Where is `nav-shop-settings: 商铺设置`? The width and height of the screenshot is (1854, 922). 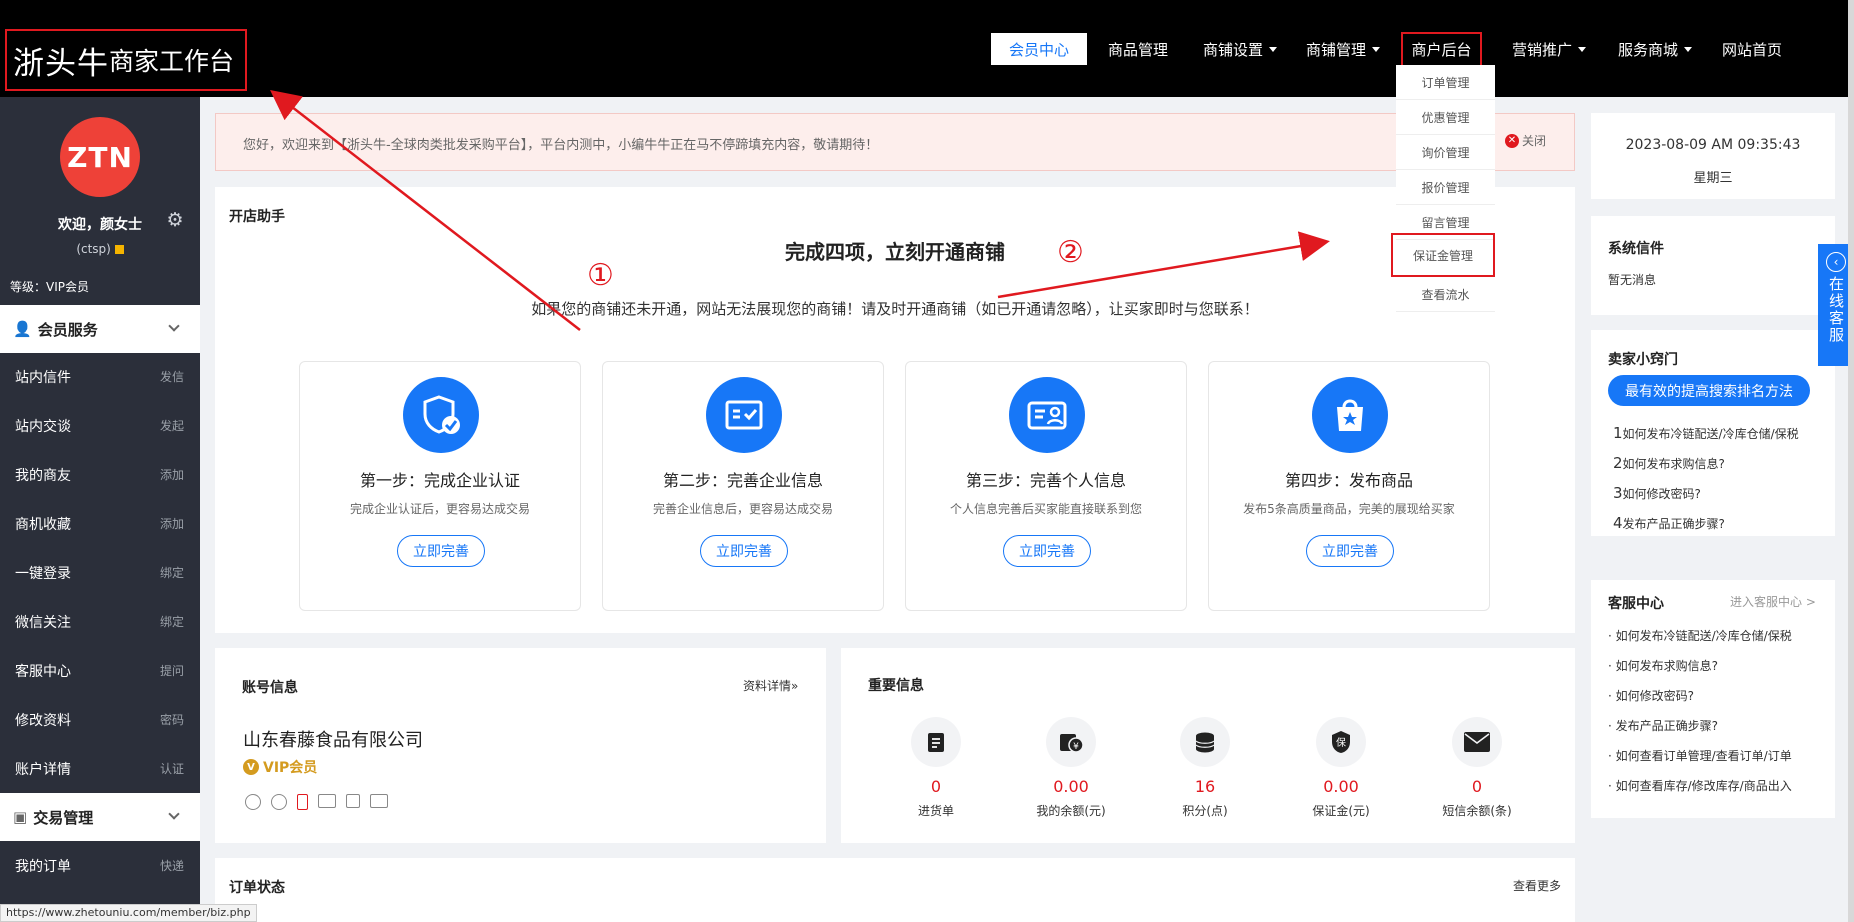
nav-shop-settings: 商铺设置 is located at coordinates (1240, 49).